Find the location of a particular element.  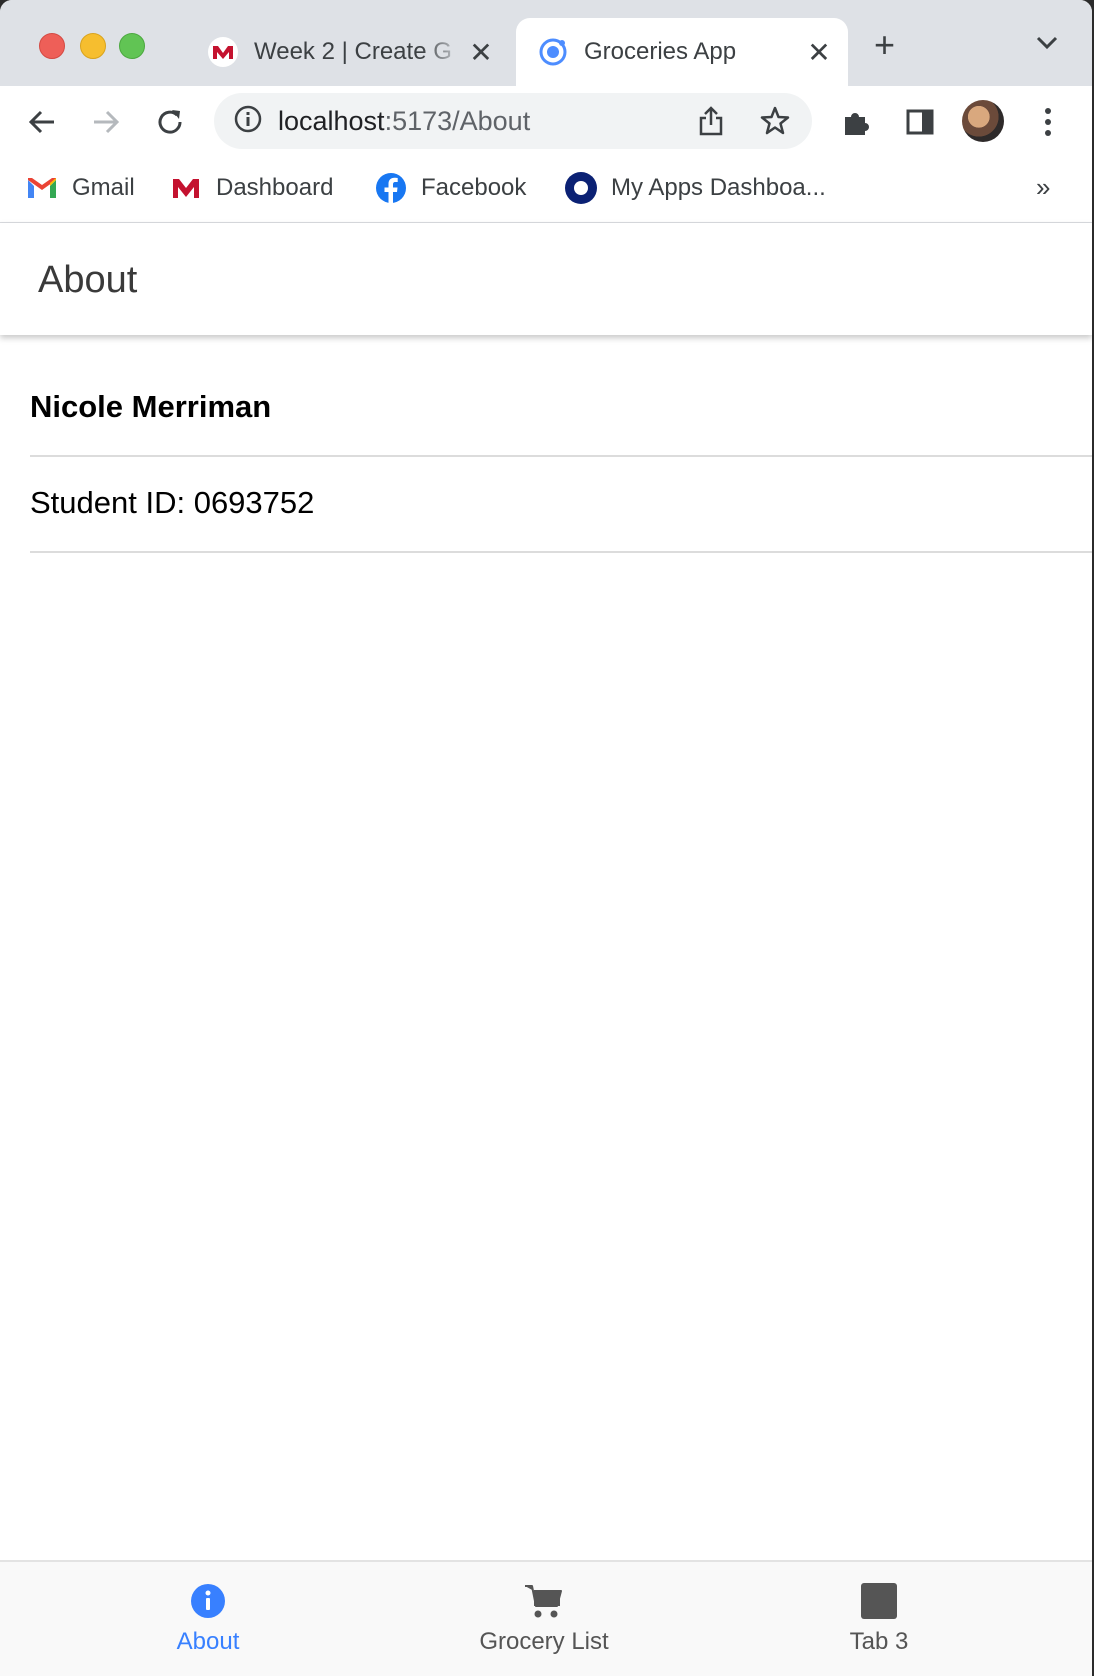

bookmarks-overflow-icon: » is located at coordinates (1043, 187).